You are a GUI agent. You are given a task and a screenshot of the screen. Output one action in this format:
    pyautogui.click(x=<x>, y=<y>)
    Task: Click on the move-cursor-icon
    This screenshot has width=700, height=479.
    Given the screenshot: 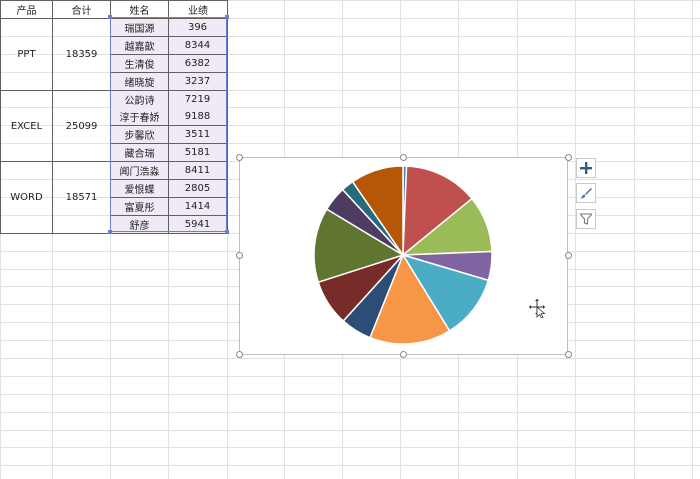 What is the action you would take?
    pyautogui.click(x=537, y=308)
    